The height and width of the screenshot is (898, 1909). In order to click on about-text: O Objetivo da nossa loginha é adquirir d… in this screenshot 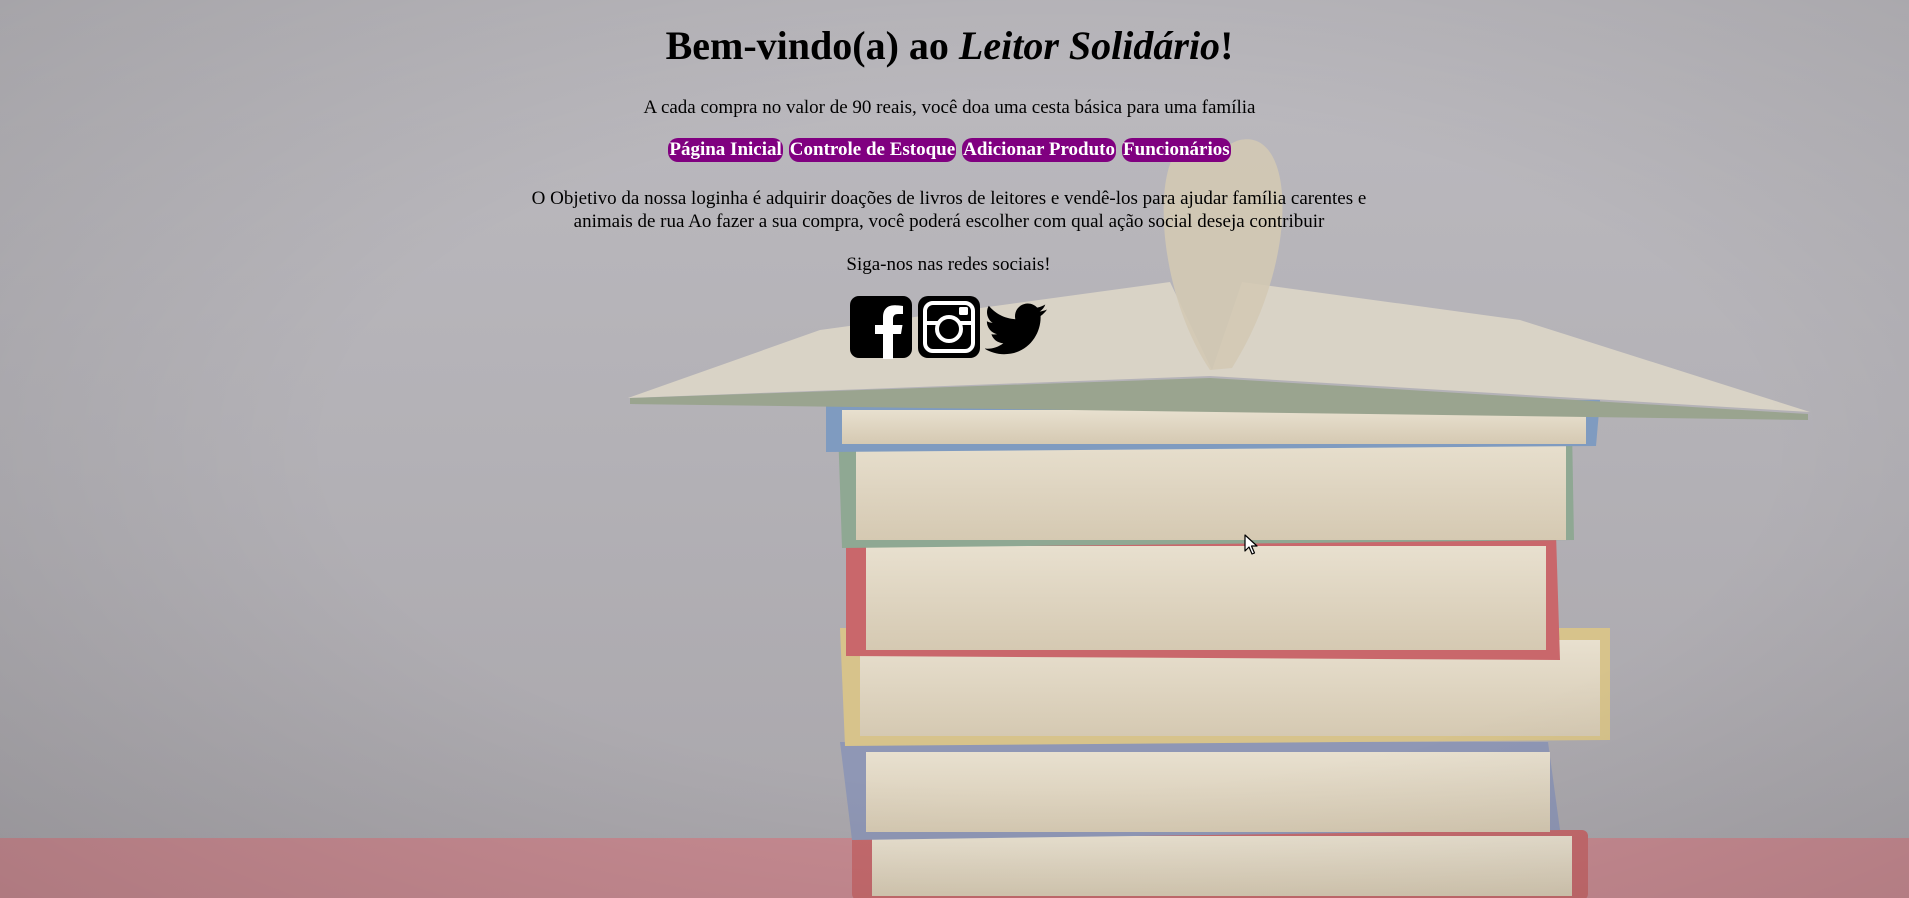, I will do `click(949, 210)`.